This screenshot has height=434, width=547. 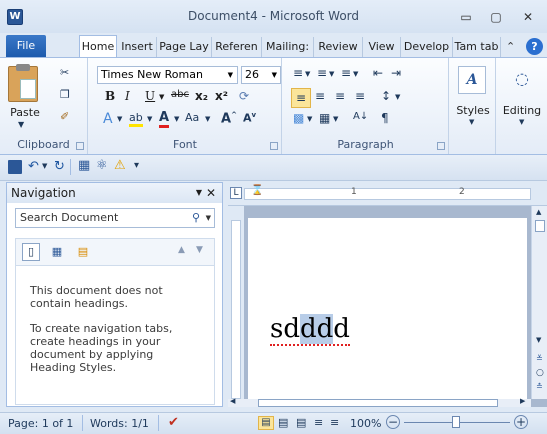 What do you see at coordinates (456, 422) in the screenshot?
I see `zoom-slider-thumb` at bounding box center [456, 422].